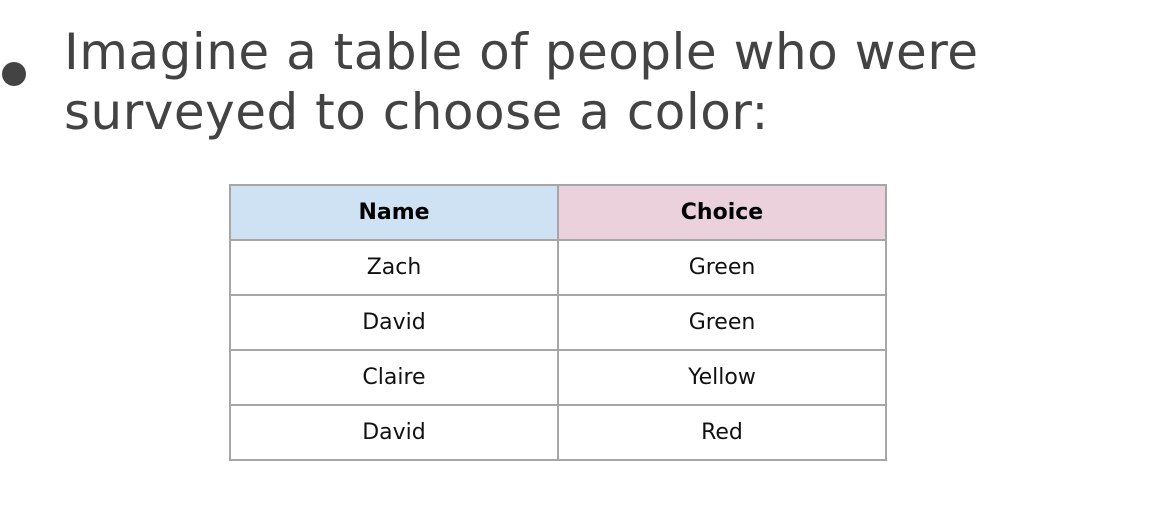 This screenshot has width=1171, height=505. What do you see at coordinates (722, 212) in the screenshot?
I see `column-header-choice: Choice` at bounding box center [722, 212].